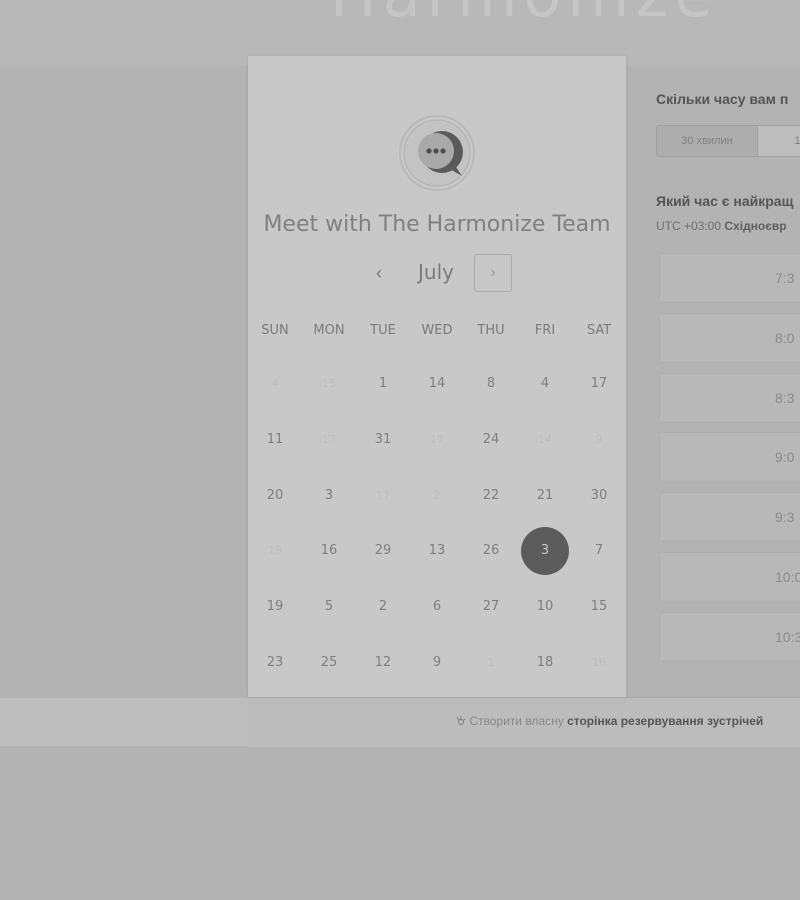  I want to click on calendar-day: 6, so click(437, 607).